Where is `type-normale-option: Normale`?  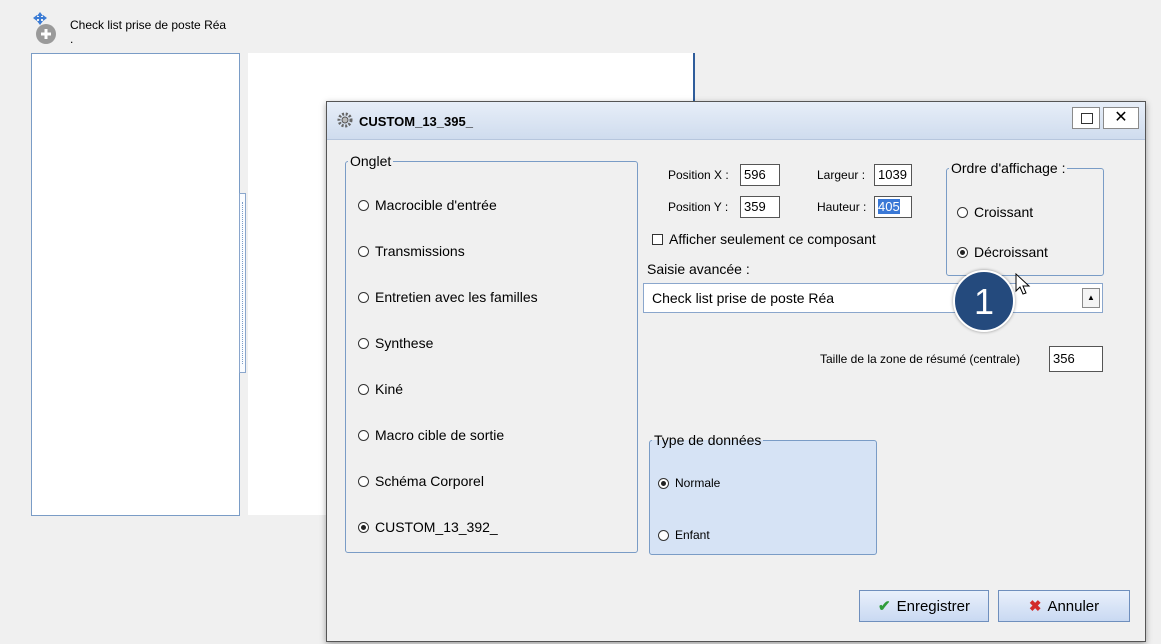 type-normale-option: Normale is located at coordinates (689, 483).